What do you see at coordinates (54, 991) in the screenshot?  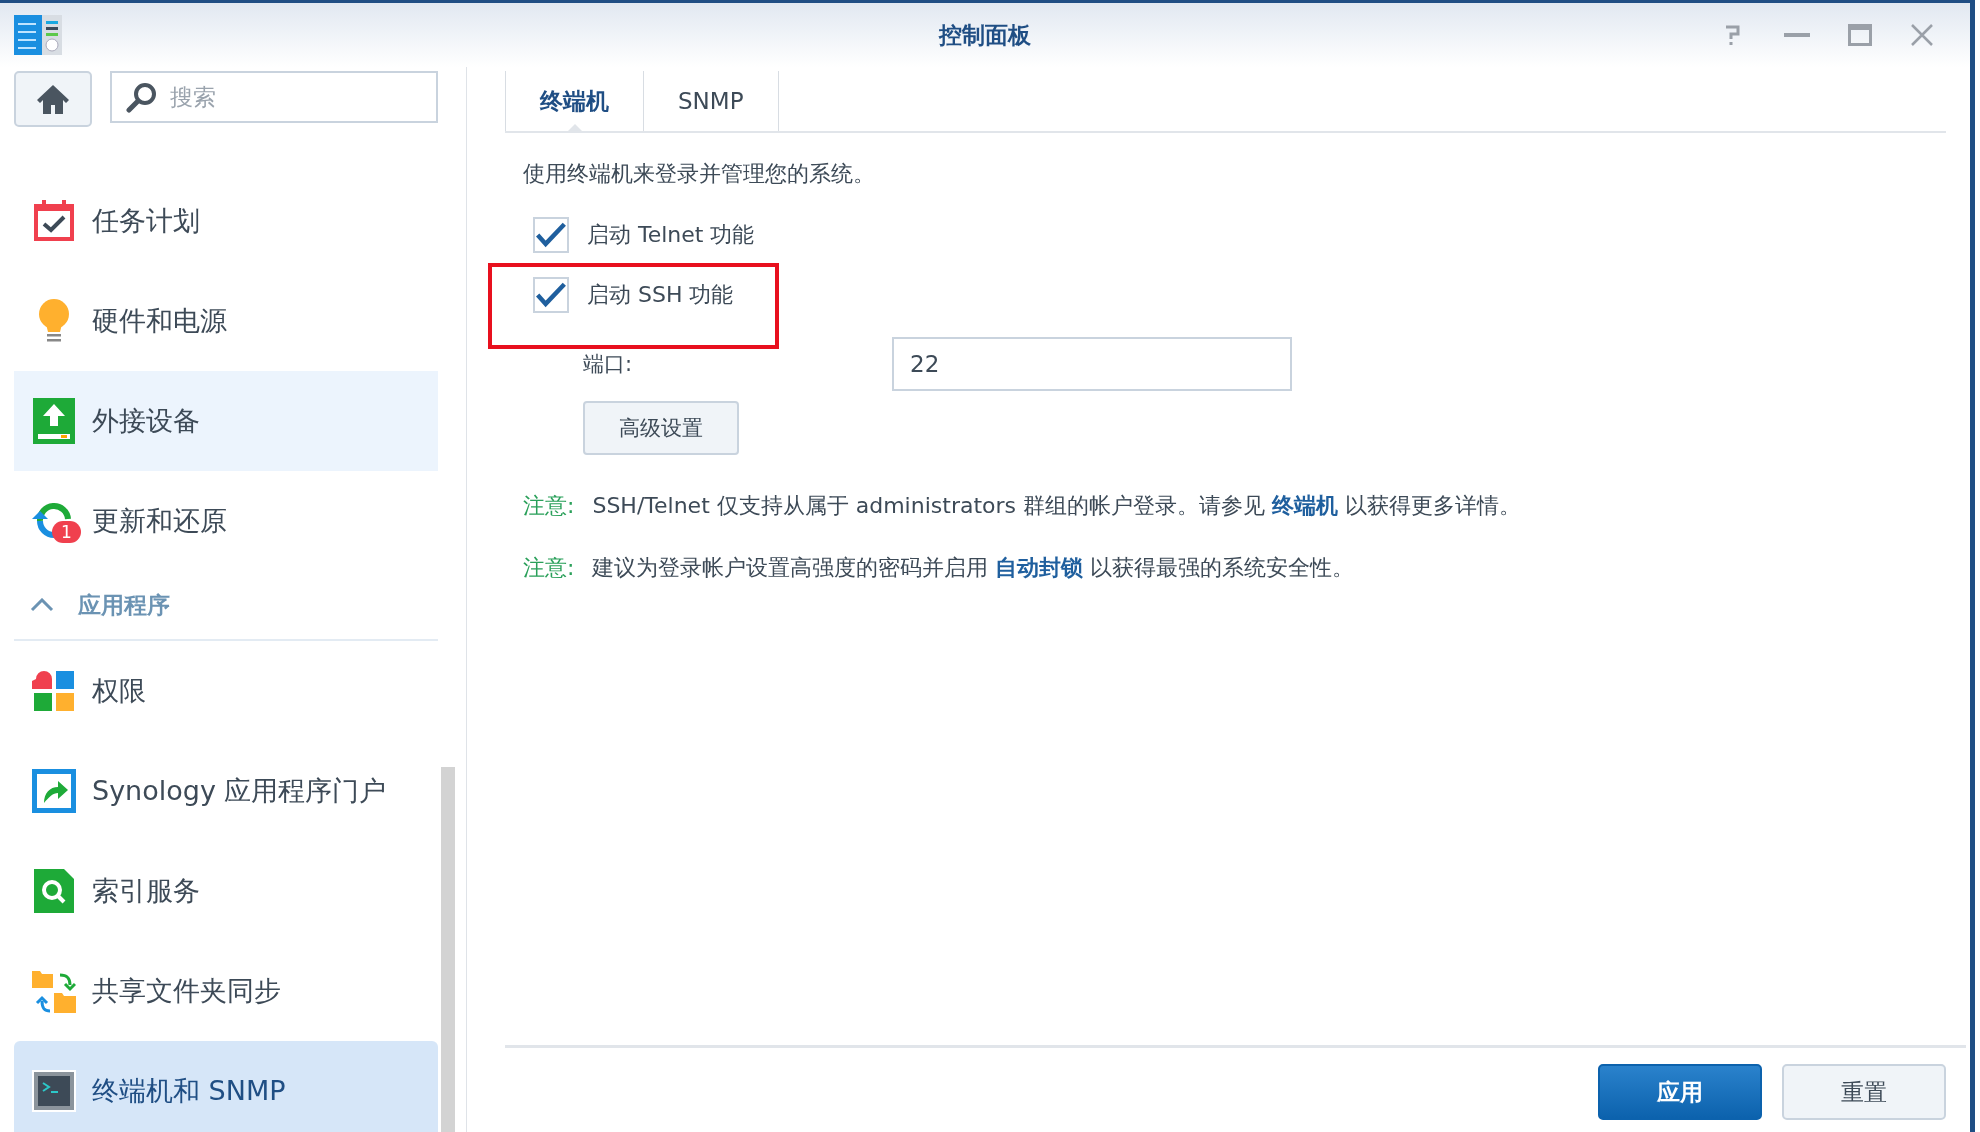 I see `folder-sync-icon` at bounding box center [54, 991].